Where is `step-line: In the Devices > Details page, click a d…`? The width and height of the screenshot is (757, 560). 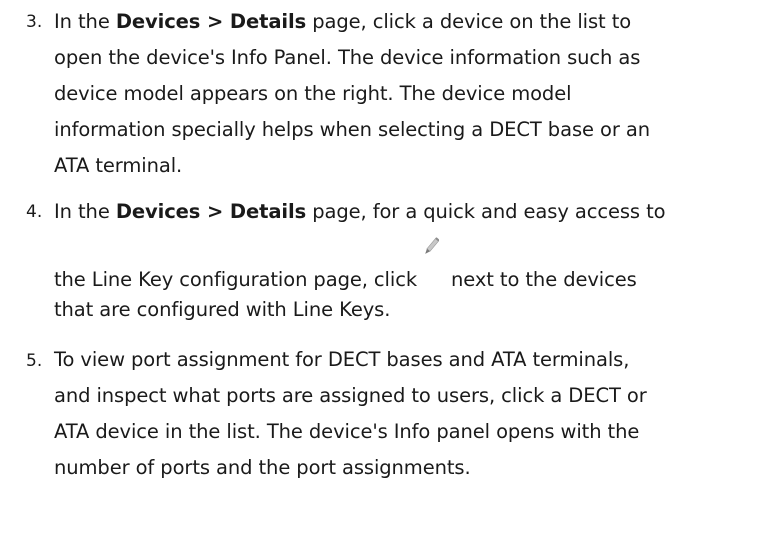 step-line: In the Devices > Details page, click a d… is located at coordinates (342, 22).